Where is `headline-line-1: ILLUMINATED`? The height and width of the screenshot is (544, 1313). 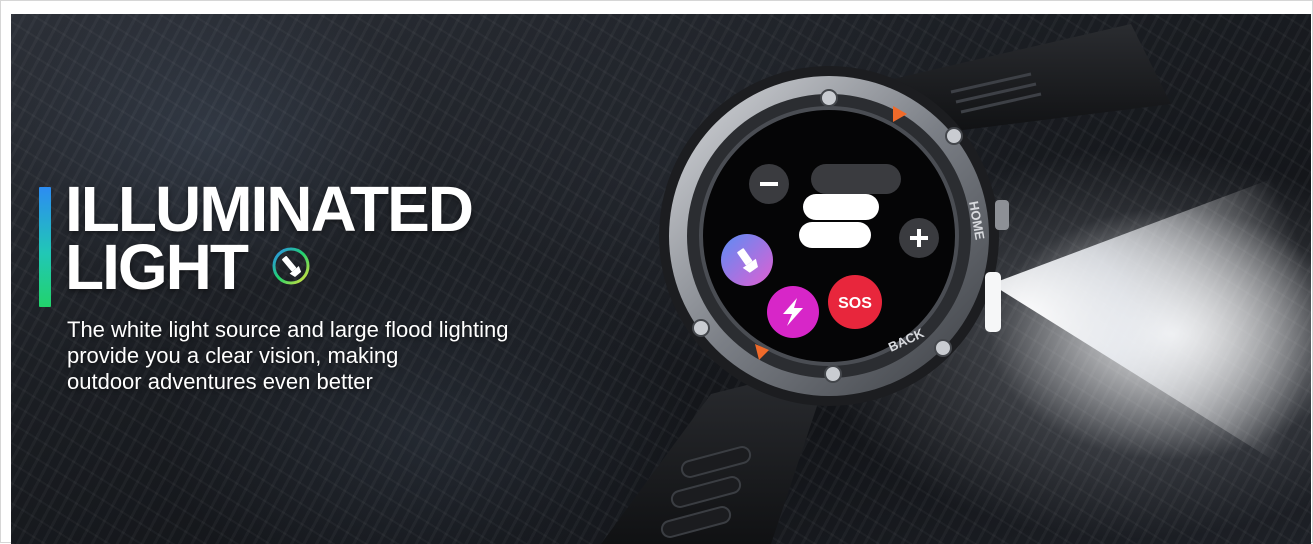 headline-line-1: ILLUMINATED is located at coordinates (269, 209).